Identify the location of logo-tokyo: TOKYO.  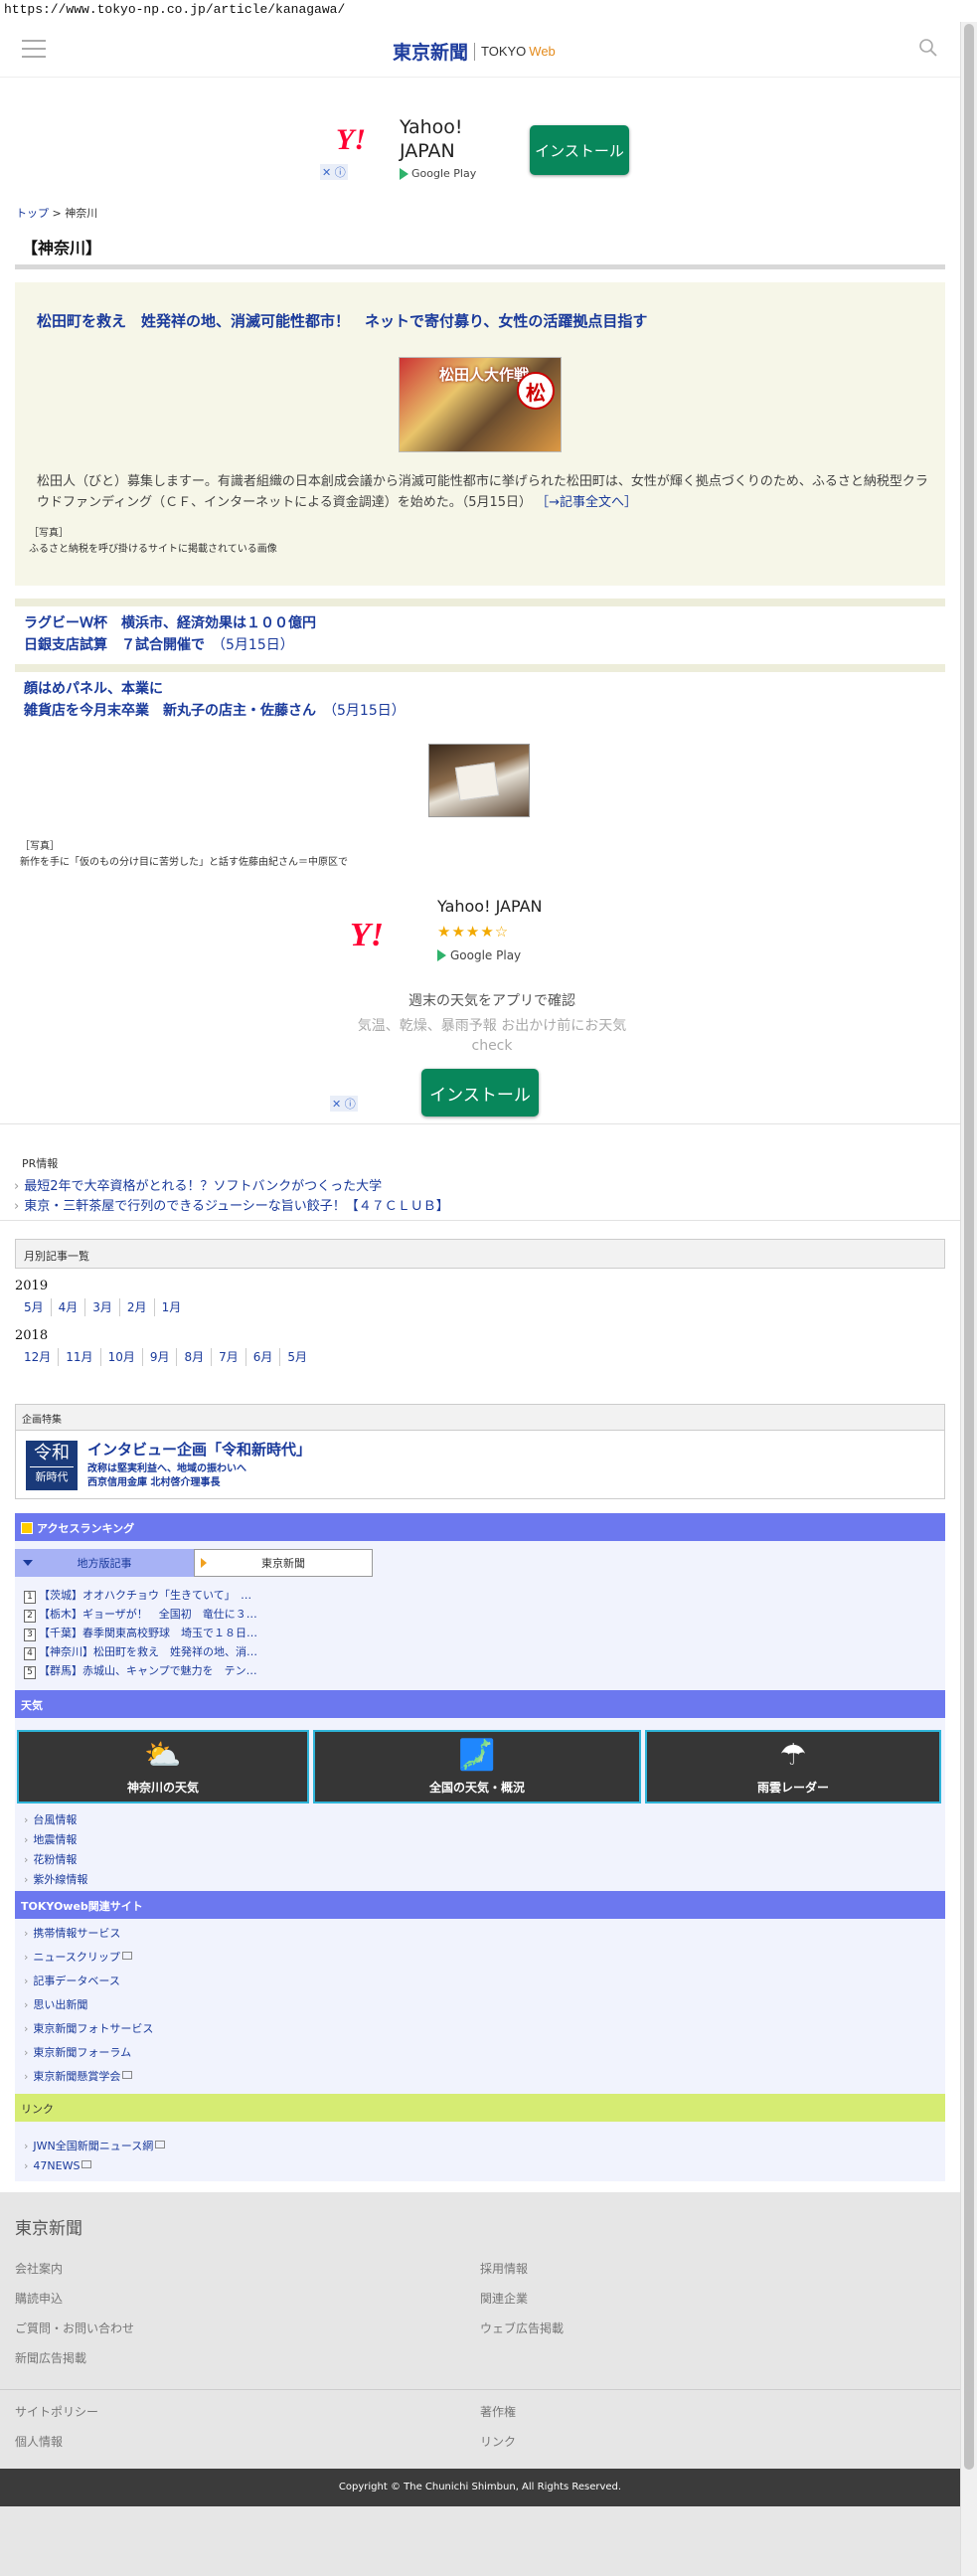
(504, 51).